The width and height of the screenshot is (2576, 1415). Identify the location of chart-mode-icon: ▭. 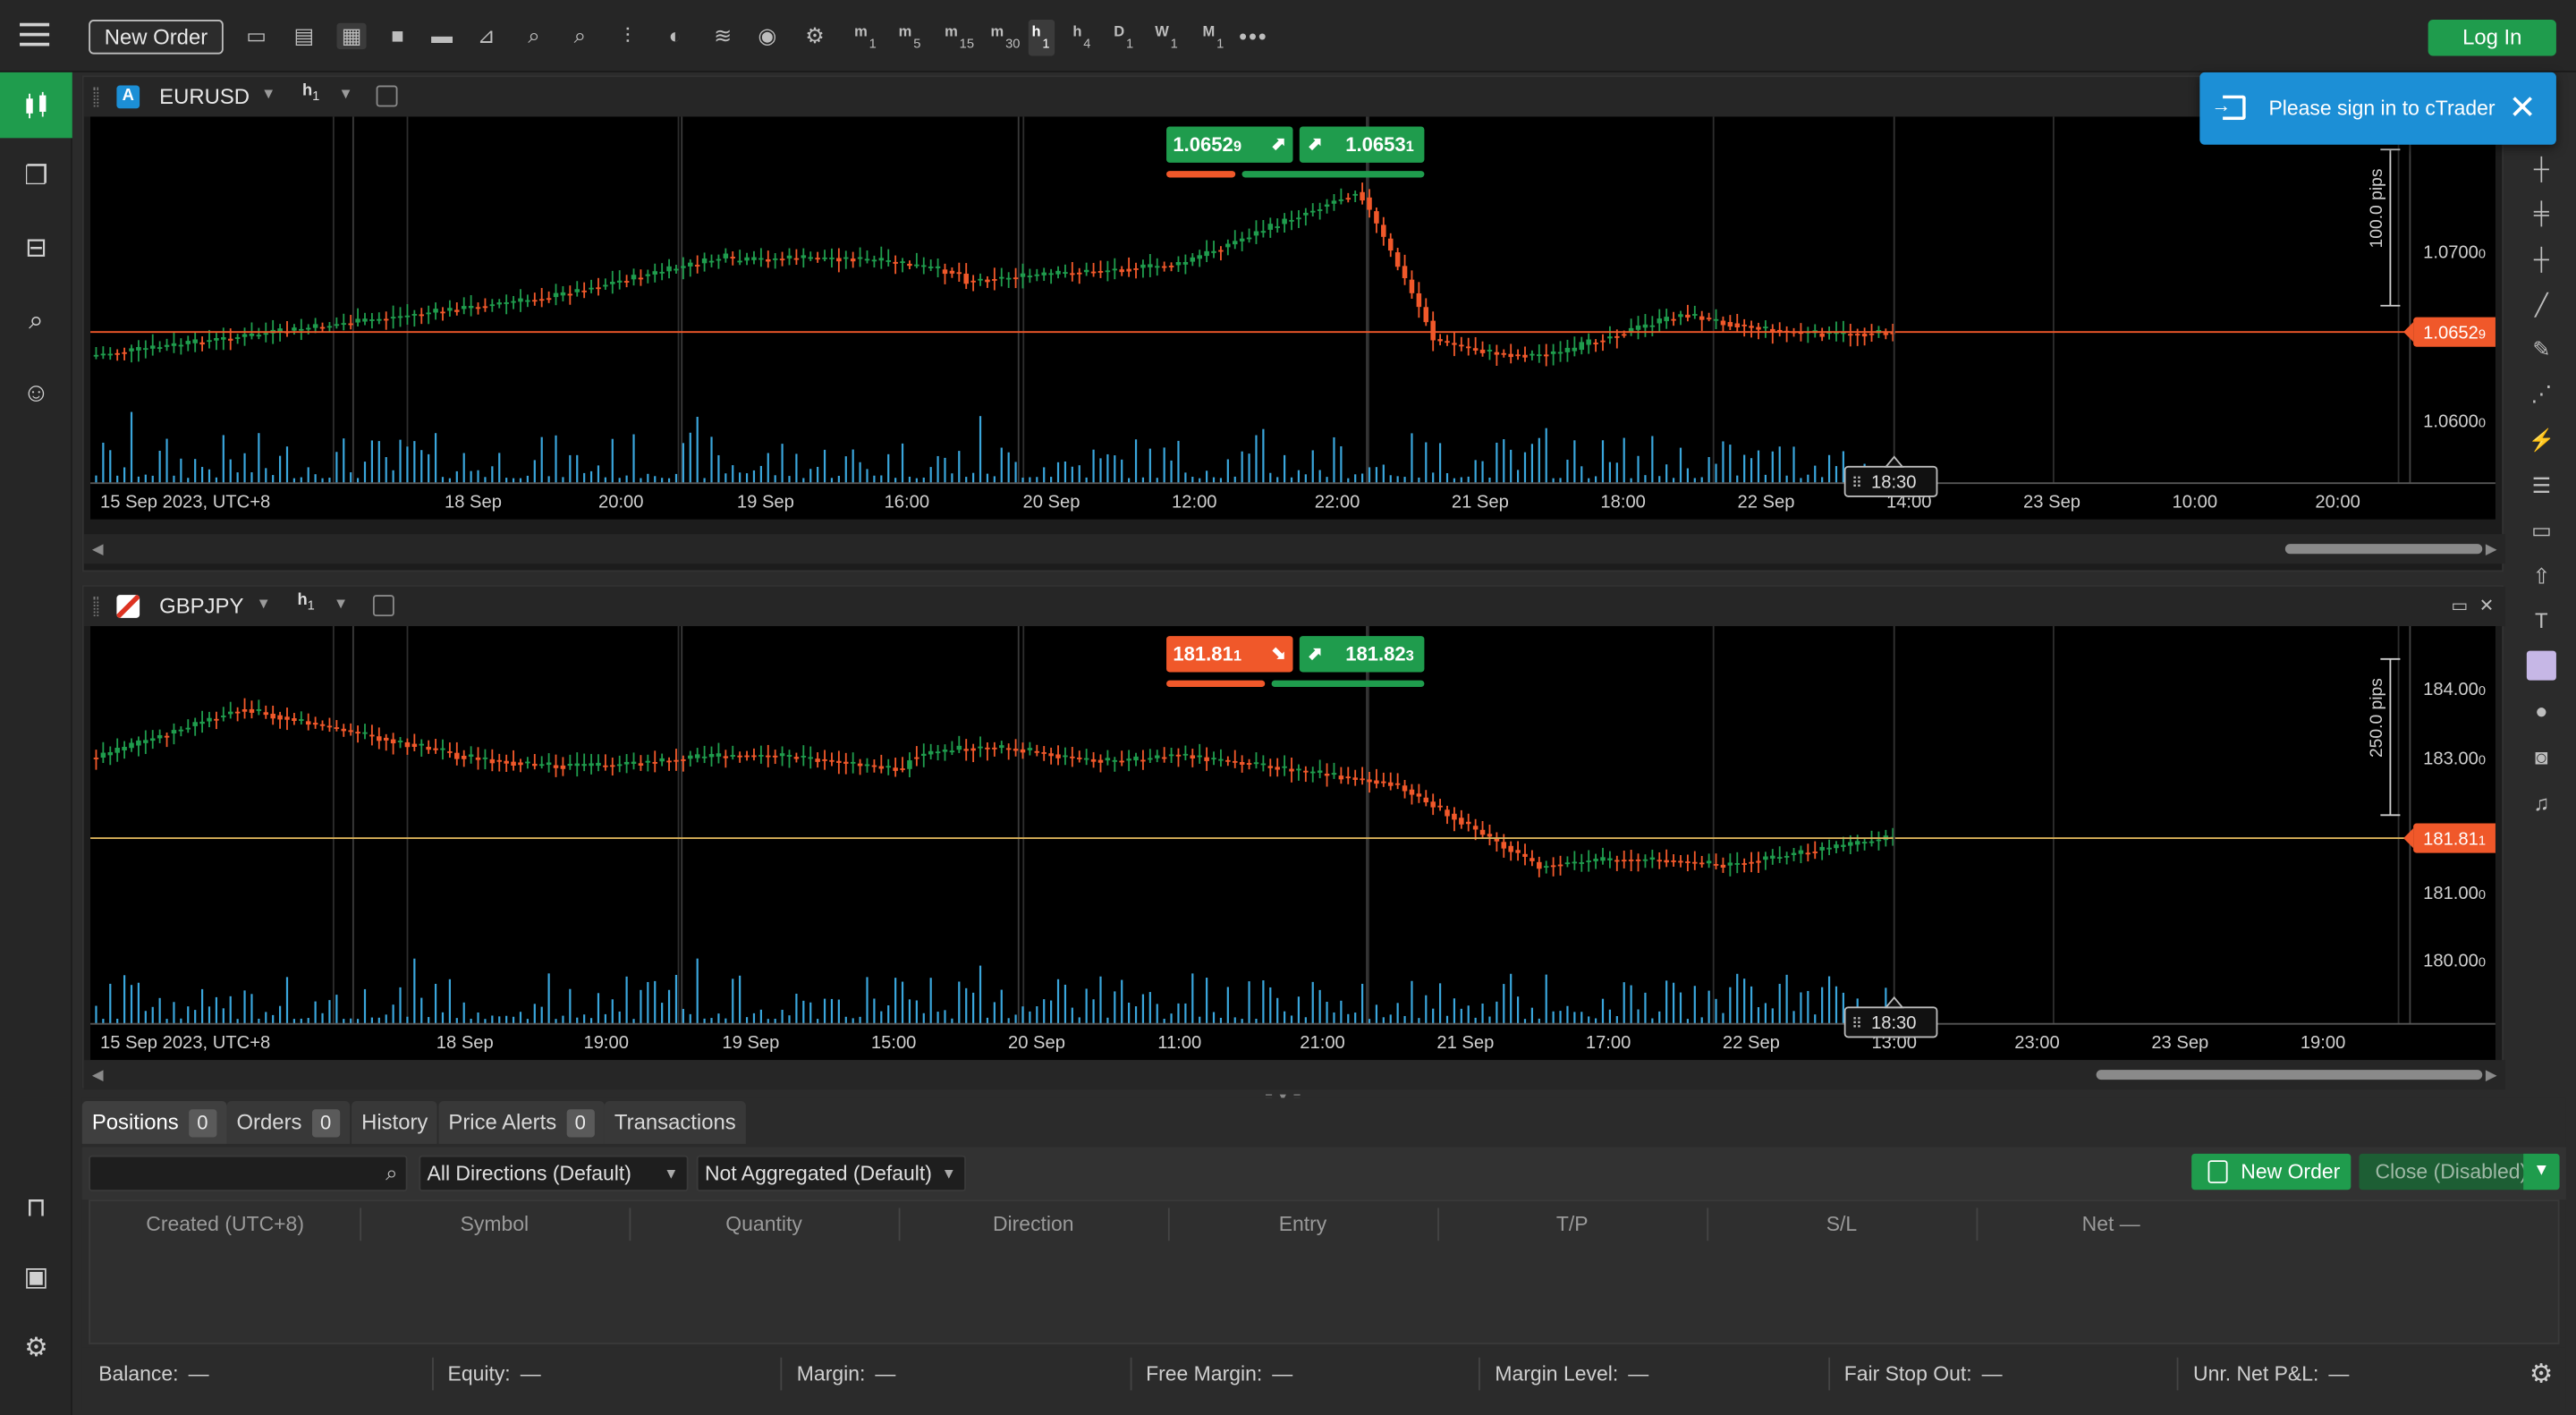
(256, 36).